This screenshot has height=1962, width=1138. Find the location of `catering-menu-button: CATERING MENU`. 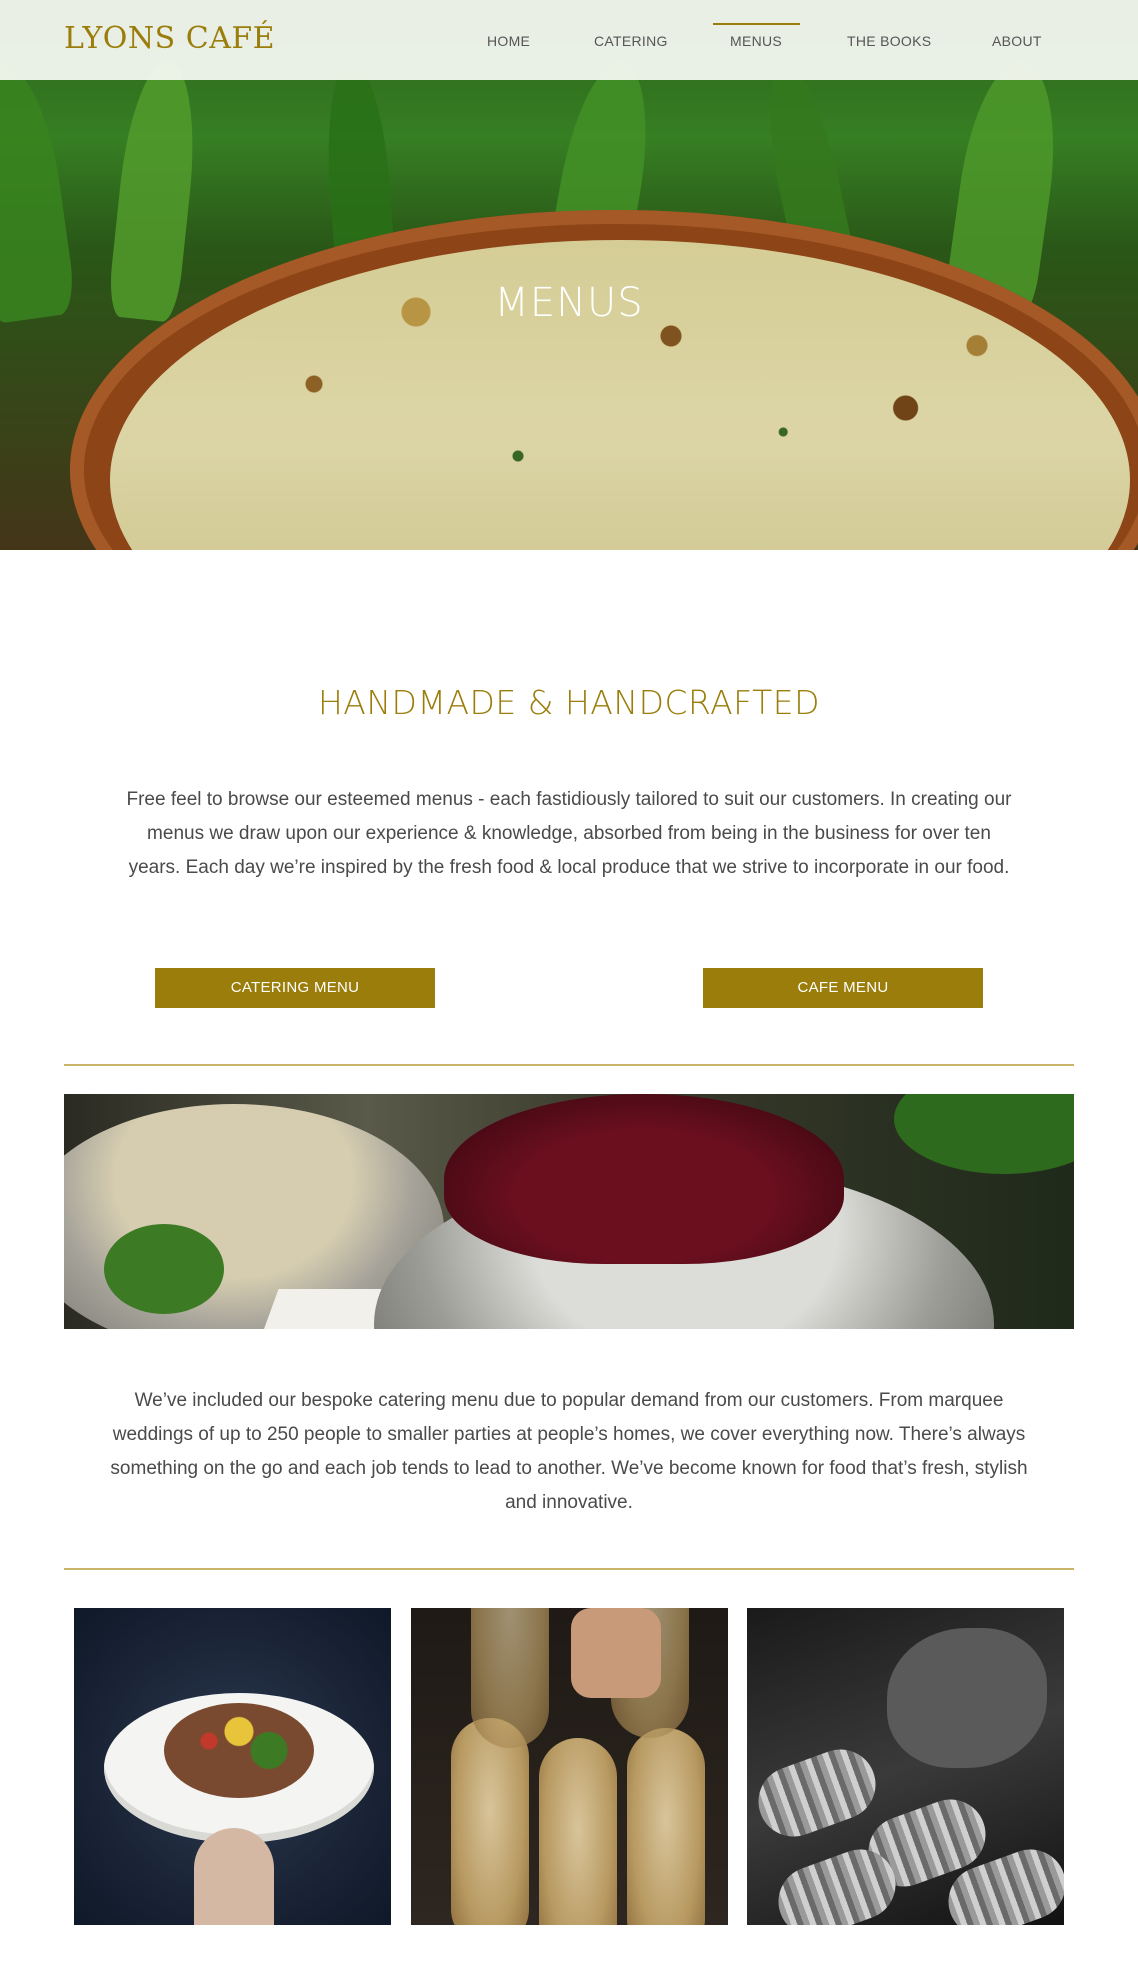

catering-menu-button: CATERING MENU is located at coordinates (295, 988).